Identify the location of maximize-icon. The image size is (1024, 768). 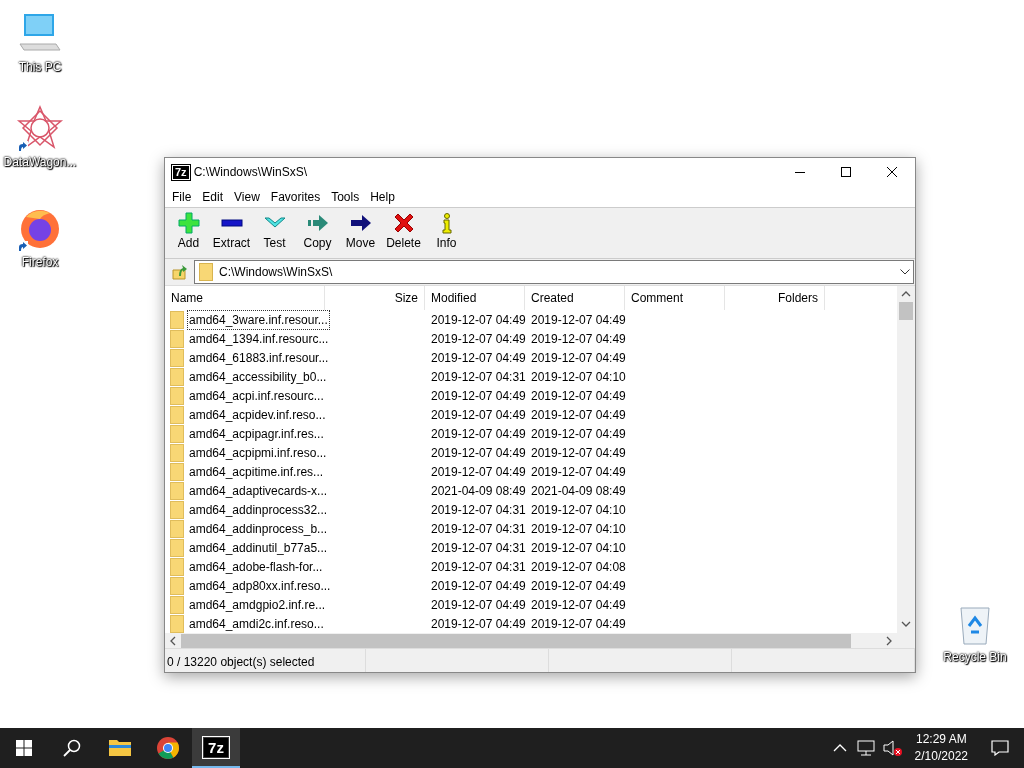
(846, 172).